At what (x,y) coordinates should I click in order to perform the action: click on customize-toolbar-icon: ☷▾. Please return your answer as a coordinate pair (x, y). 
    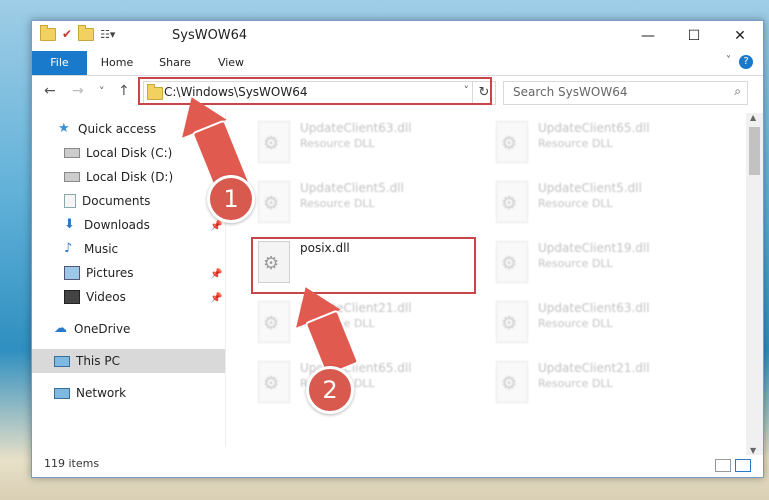
    Looking at the image, I should click on (107, 34).